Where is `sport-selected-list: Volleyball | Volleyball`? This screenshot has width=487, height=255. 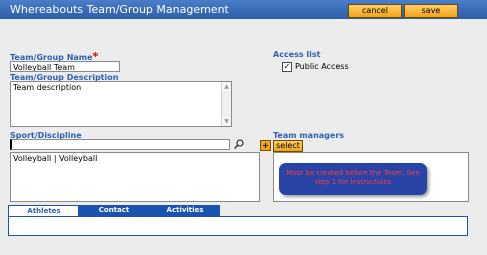 sport-selected-list: Volleyball | Volleyball is located at coordinates (135, 177).